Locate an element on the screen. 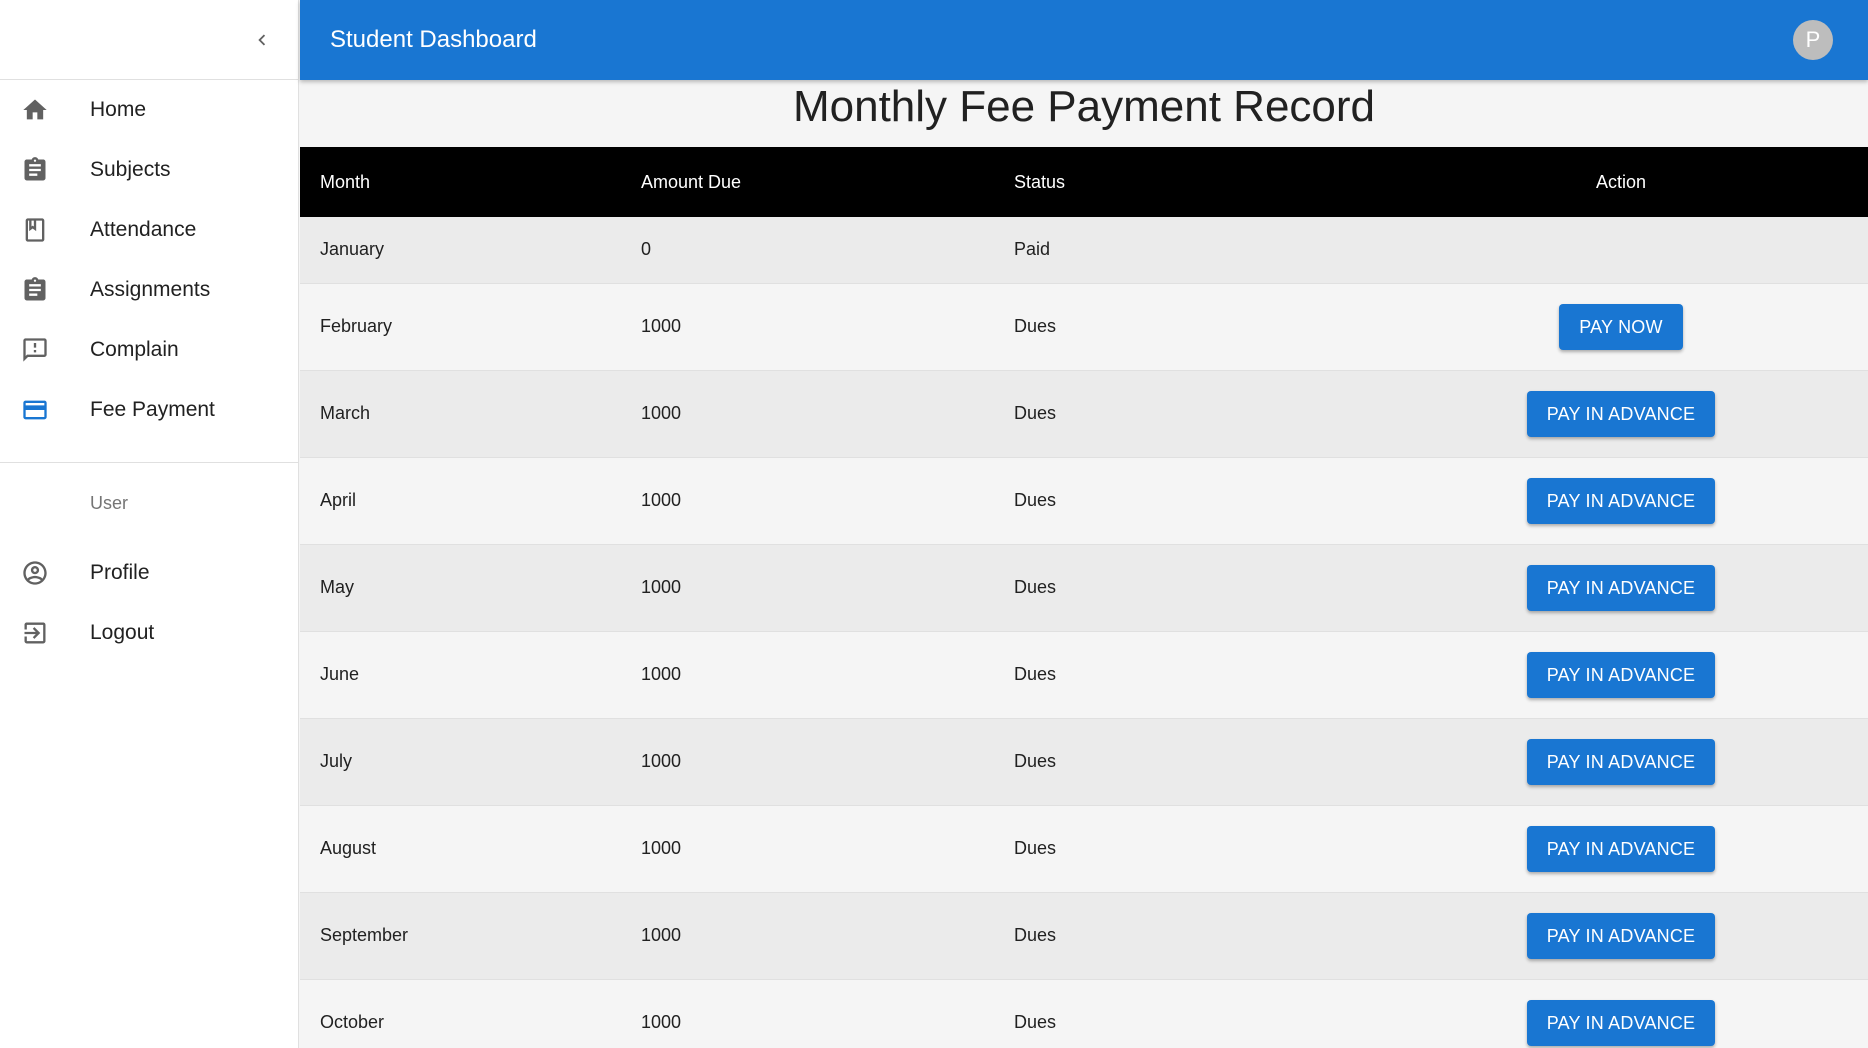 This screenshot has width=1868, height=1048. month-cell: February is located at coordinates (470, 327).